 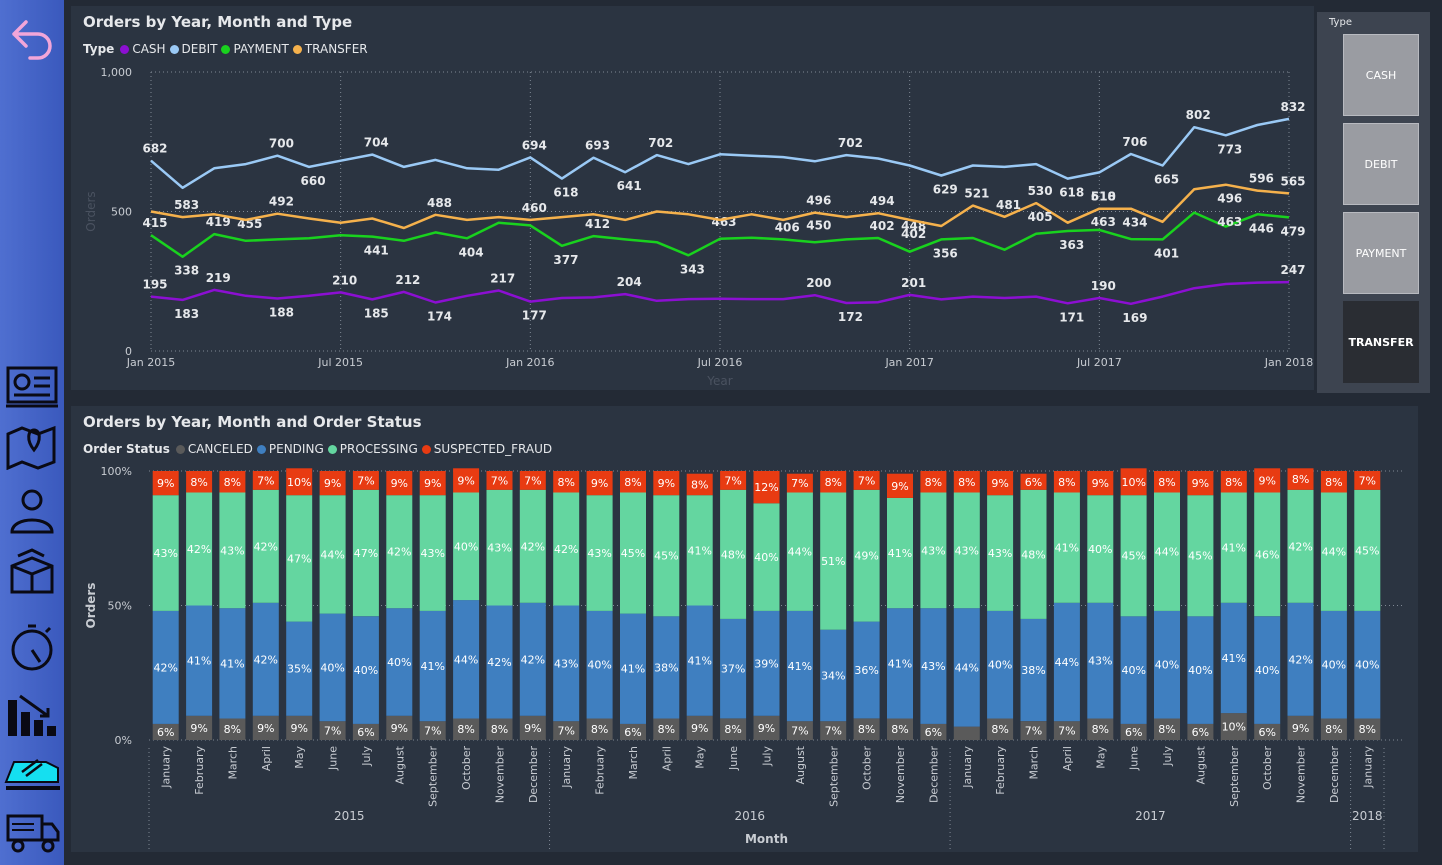 What do you see at coordinates (719, 381) in the screenshot?
I see `x-axis-title: Year` at bounding box center [719, 381].